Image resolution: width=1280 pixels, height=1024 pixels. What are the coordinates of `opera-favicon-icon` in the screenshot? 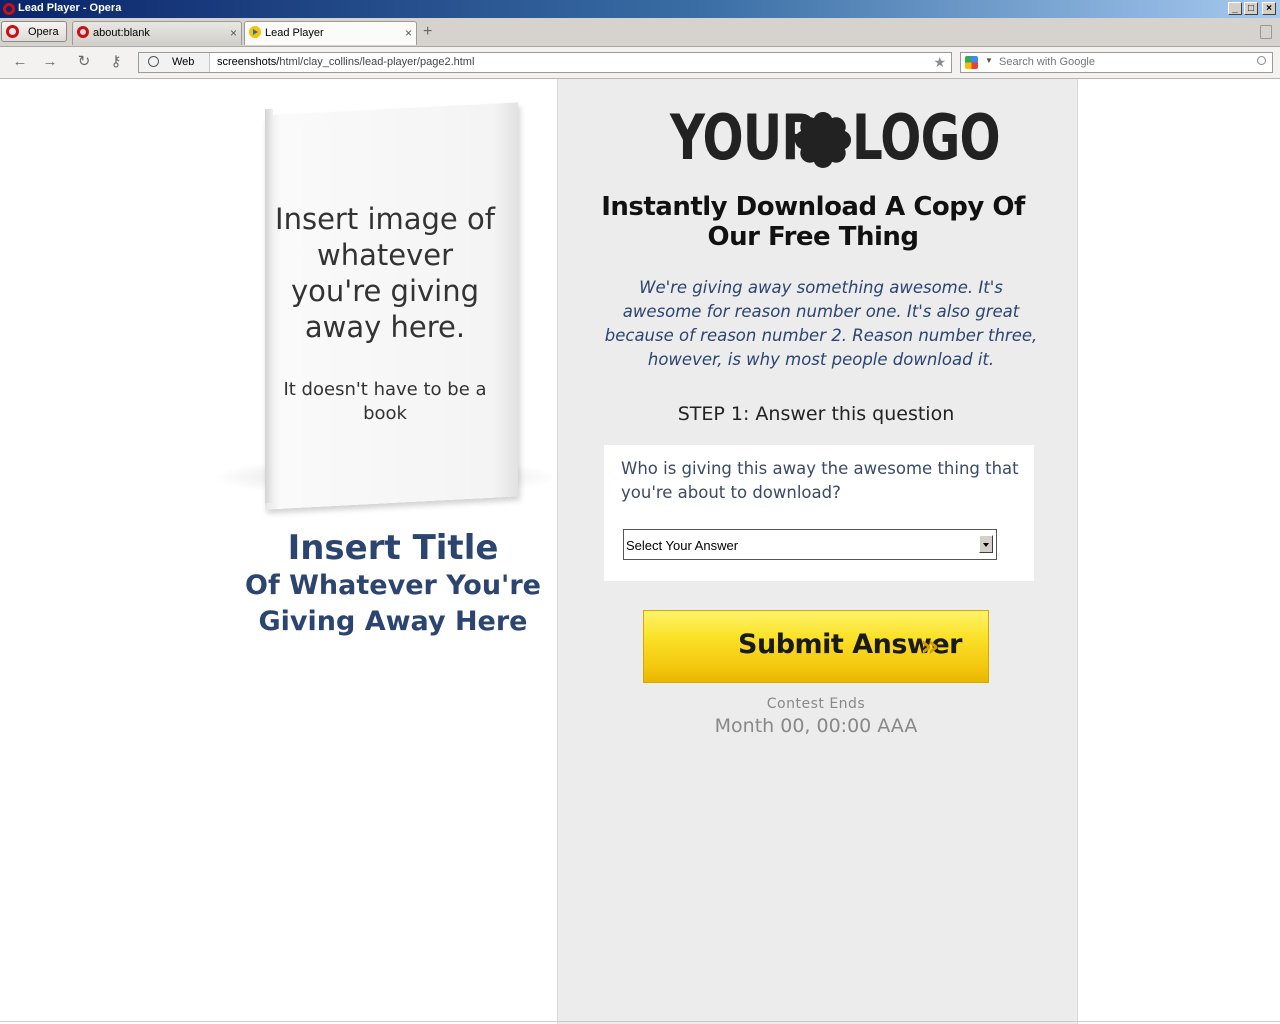 It's located at (83, 32).